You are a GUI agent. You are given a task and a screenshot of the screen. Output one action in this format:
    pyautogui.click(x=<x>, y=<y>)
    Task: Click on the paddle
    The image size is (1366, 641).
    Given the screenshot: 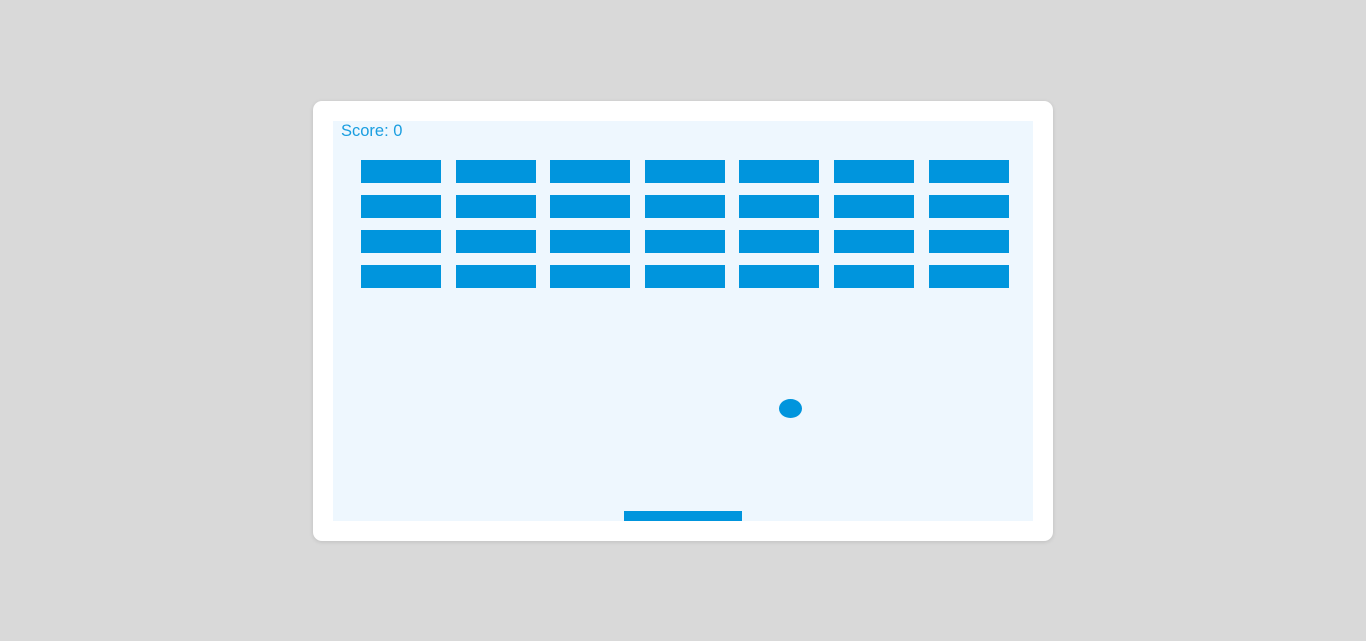 What is the action you would take?
    pyautogui.click(x=683, y=516)
    